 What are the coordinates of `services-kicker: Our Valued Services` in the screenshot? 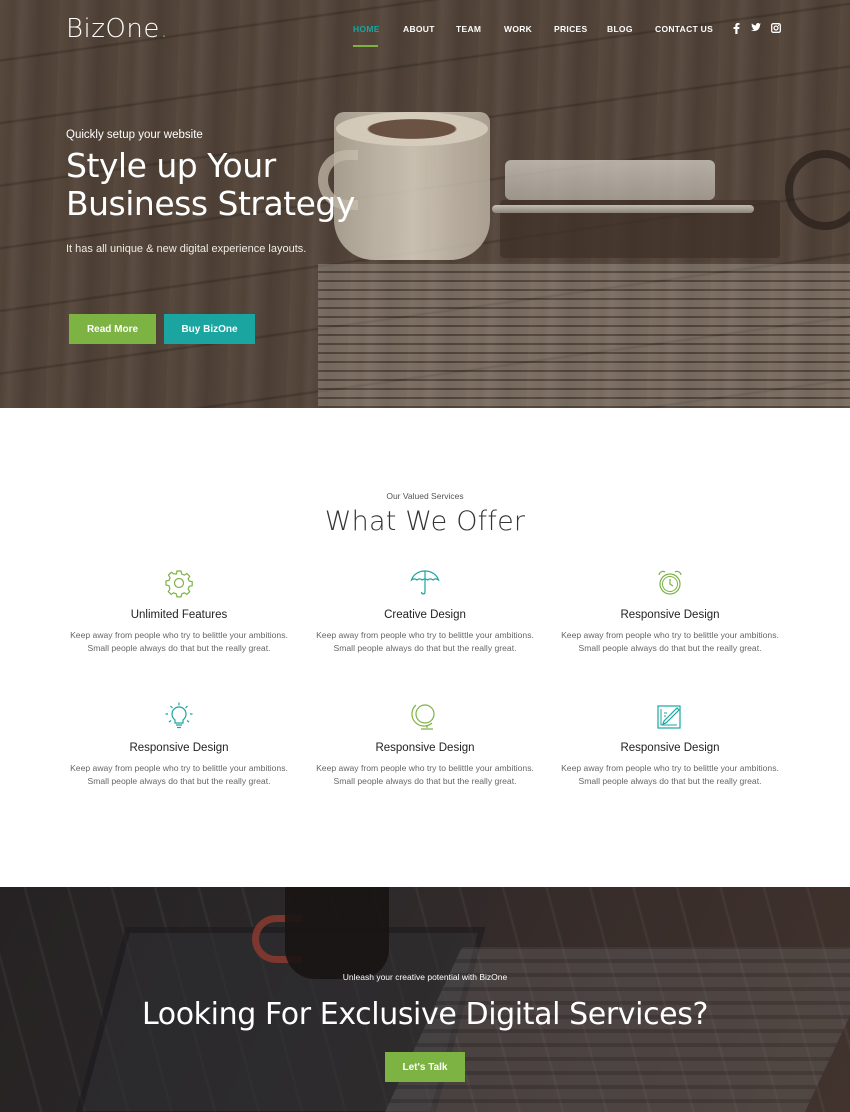 It's located at (425, 496).